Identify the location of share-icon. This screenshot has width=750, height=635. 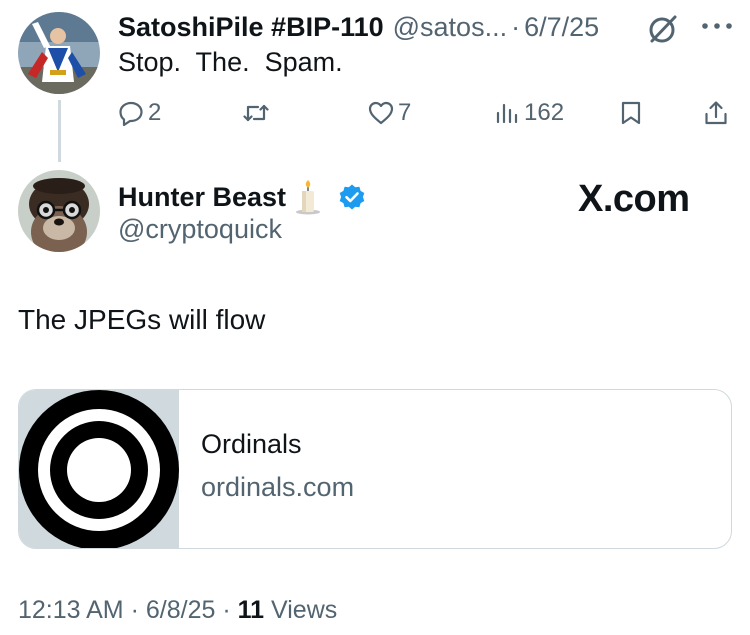
(716, 113).